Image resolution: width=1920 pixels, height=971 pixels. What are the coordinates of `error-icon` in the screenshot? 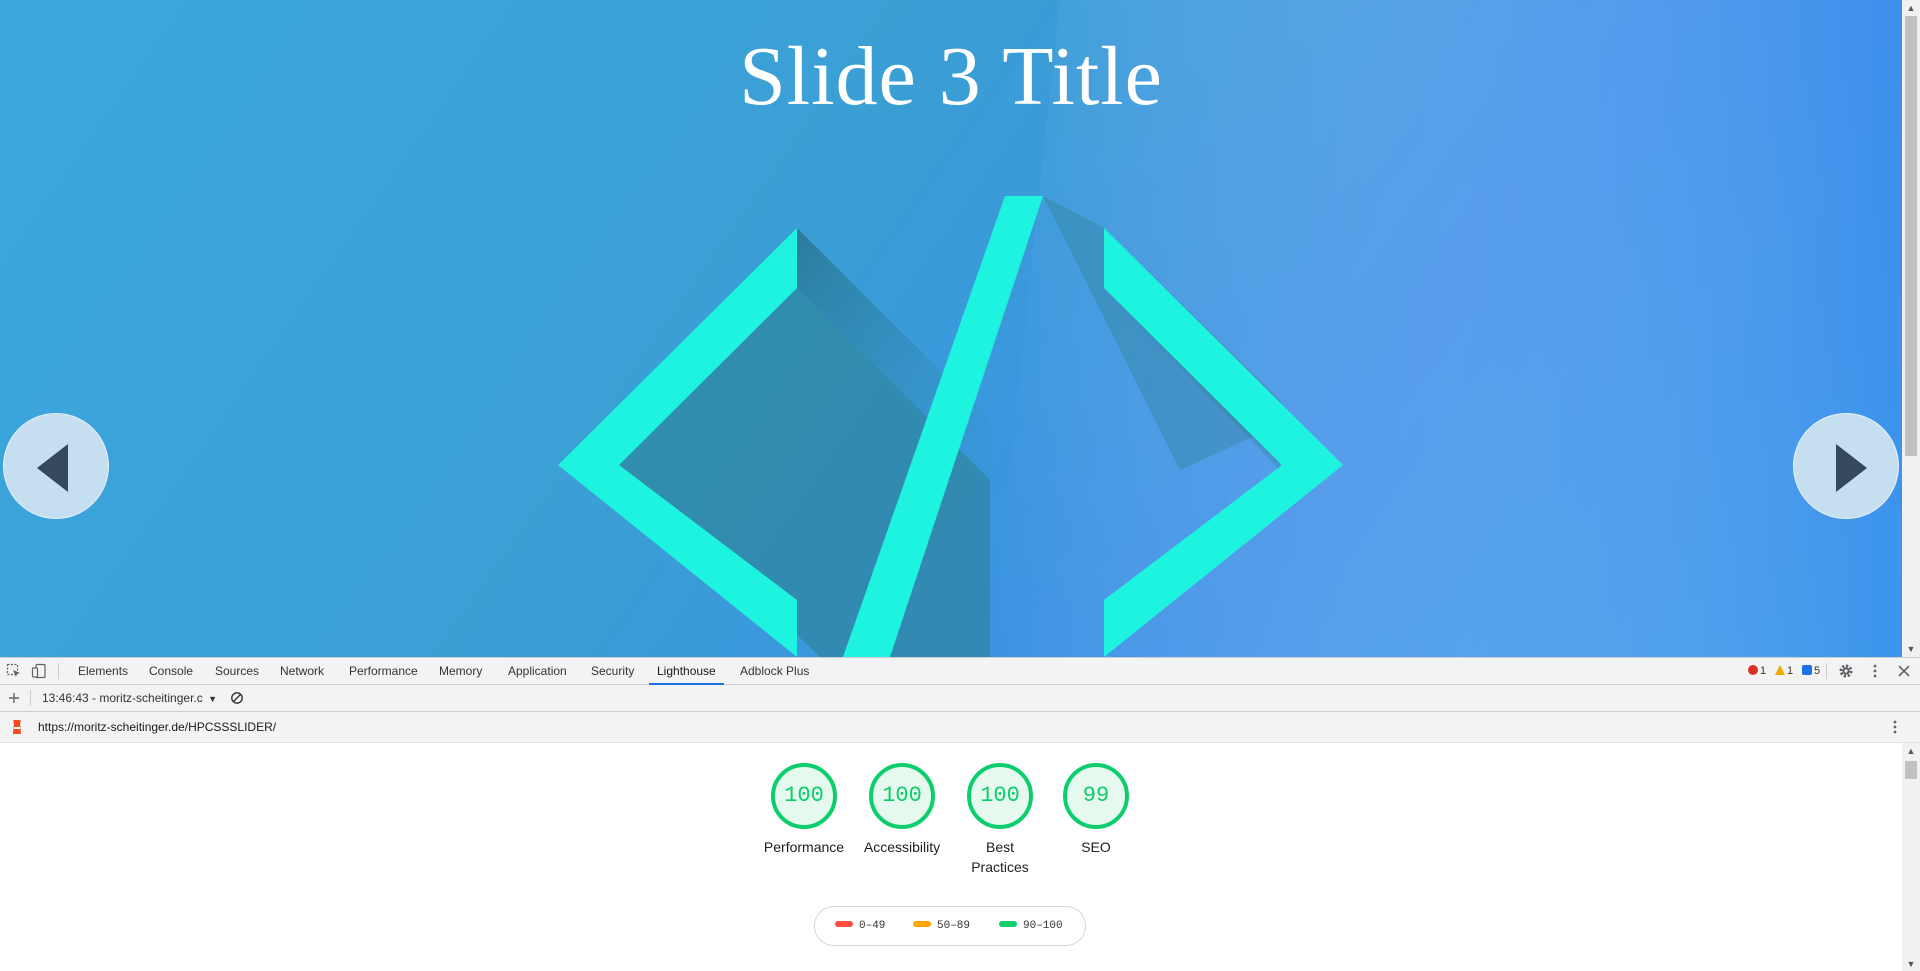 It's located at (1753, 670).